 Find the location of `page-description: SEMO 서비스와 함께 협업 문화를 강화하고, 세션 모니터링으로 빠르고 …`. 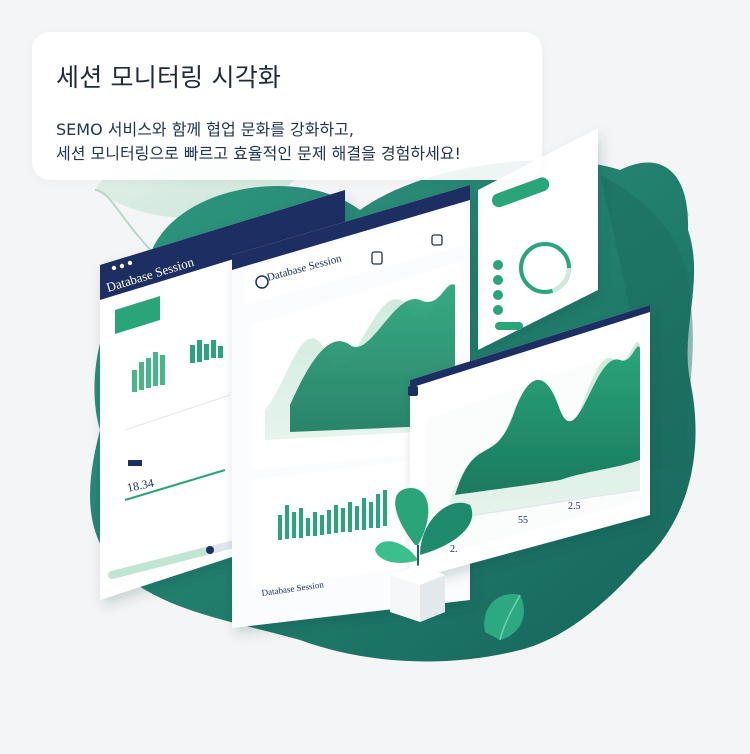

page-description: SEMO 서비스와 함께 협업 문화를 강화하고, 세션 모니터링으로 빠르고 … is located at coordinates (258, 142).